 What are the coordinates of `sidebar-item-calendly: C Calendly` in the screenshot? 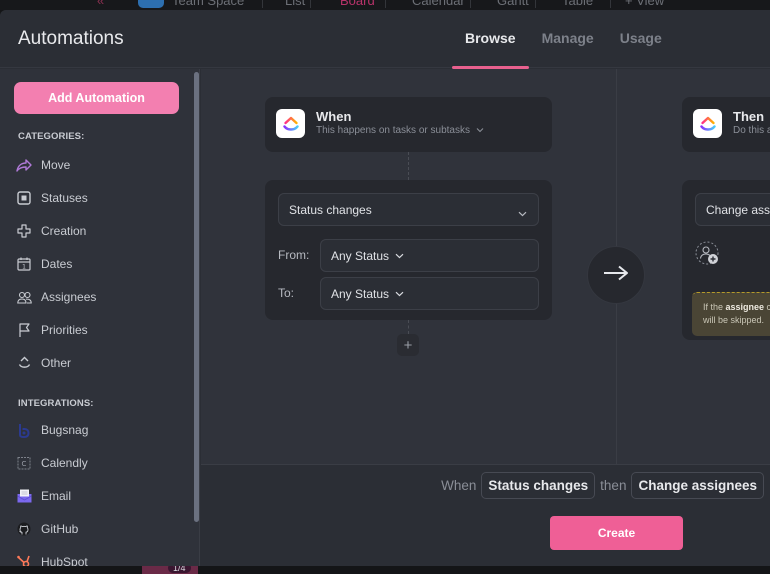 It's located at (99, 463).